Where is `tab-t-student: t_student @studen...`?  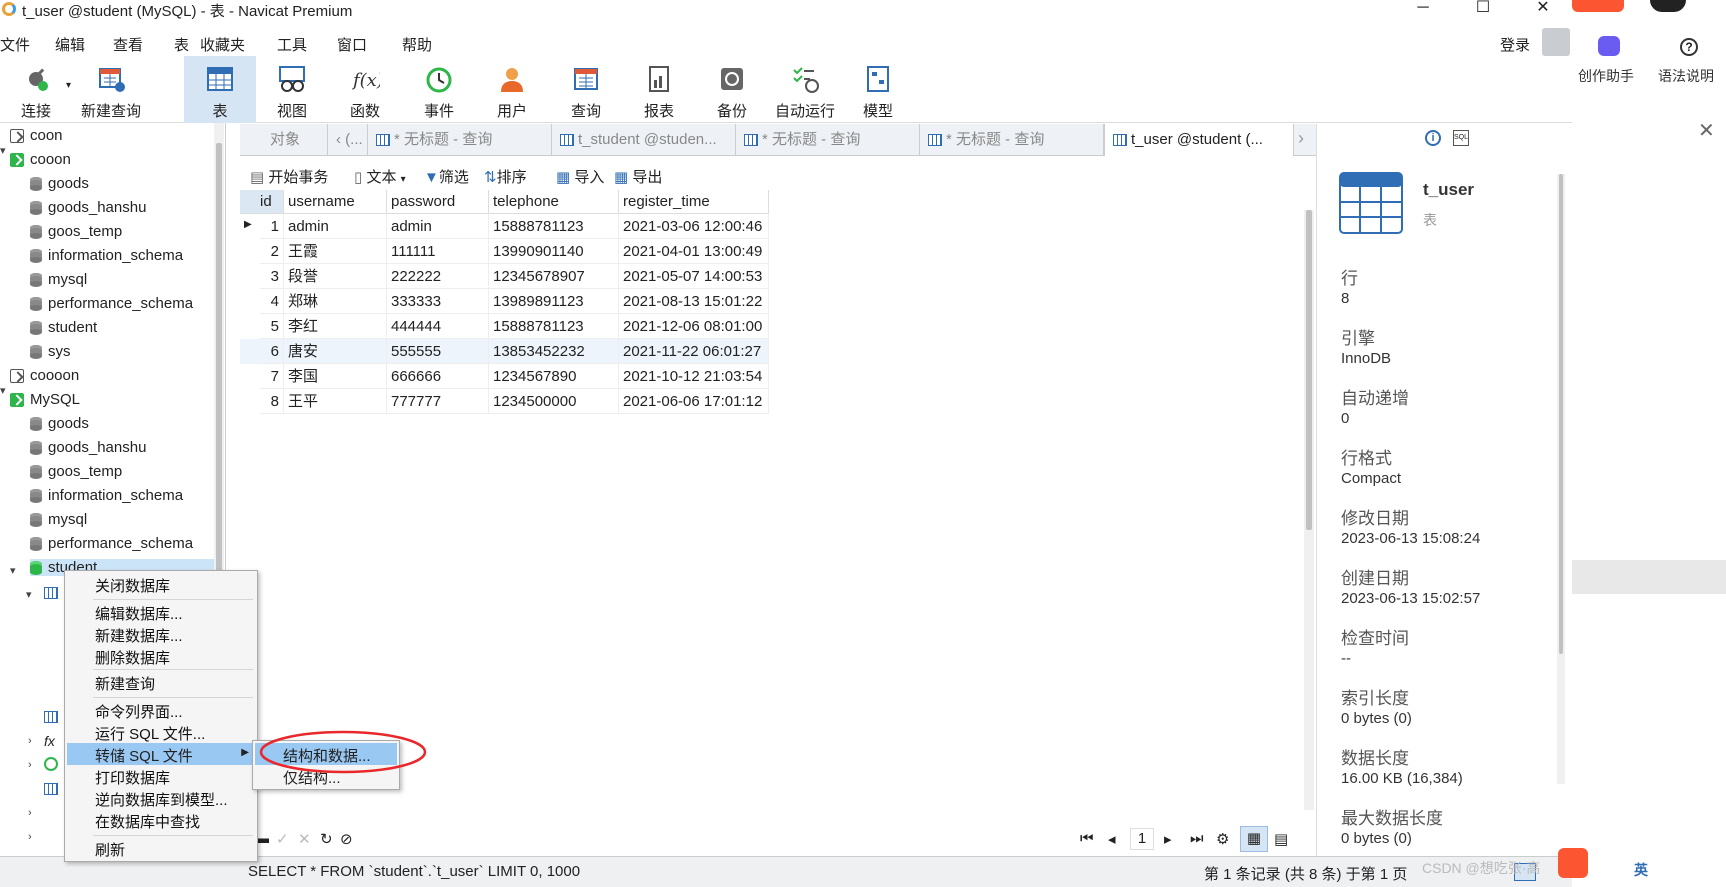 tab-t-student: t_student @studen... is located at coordinates (644, 140).